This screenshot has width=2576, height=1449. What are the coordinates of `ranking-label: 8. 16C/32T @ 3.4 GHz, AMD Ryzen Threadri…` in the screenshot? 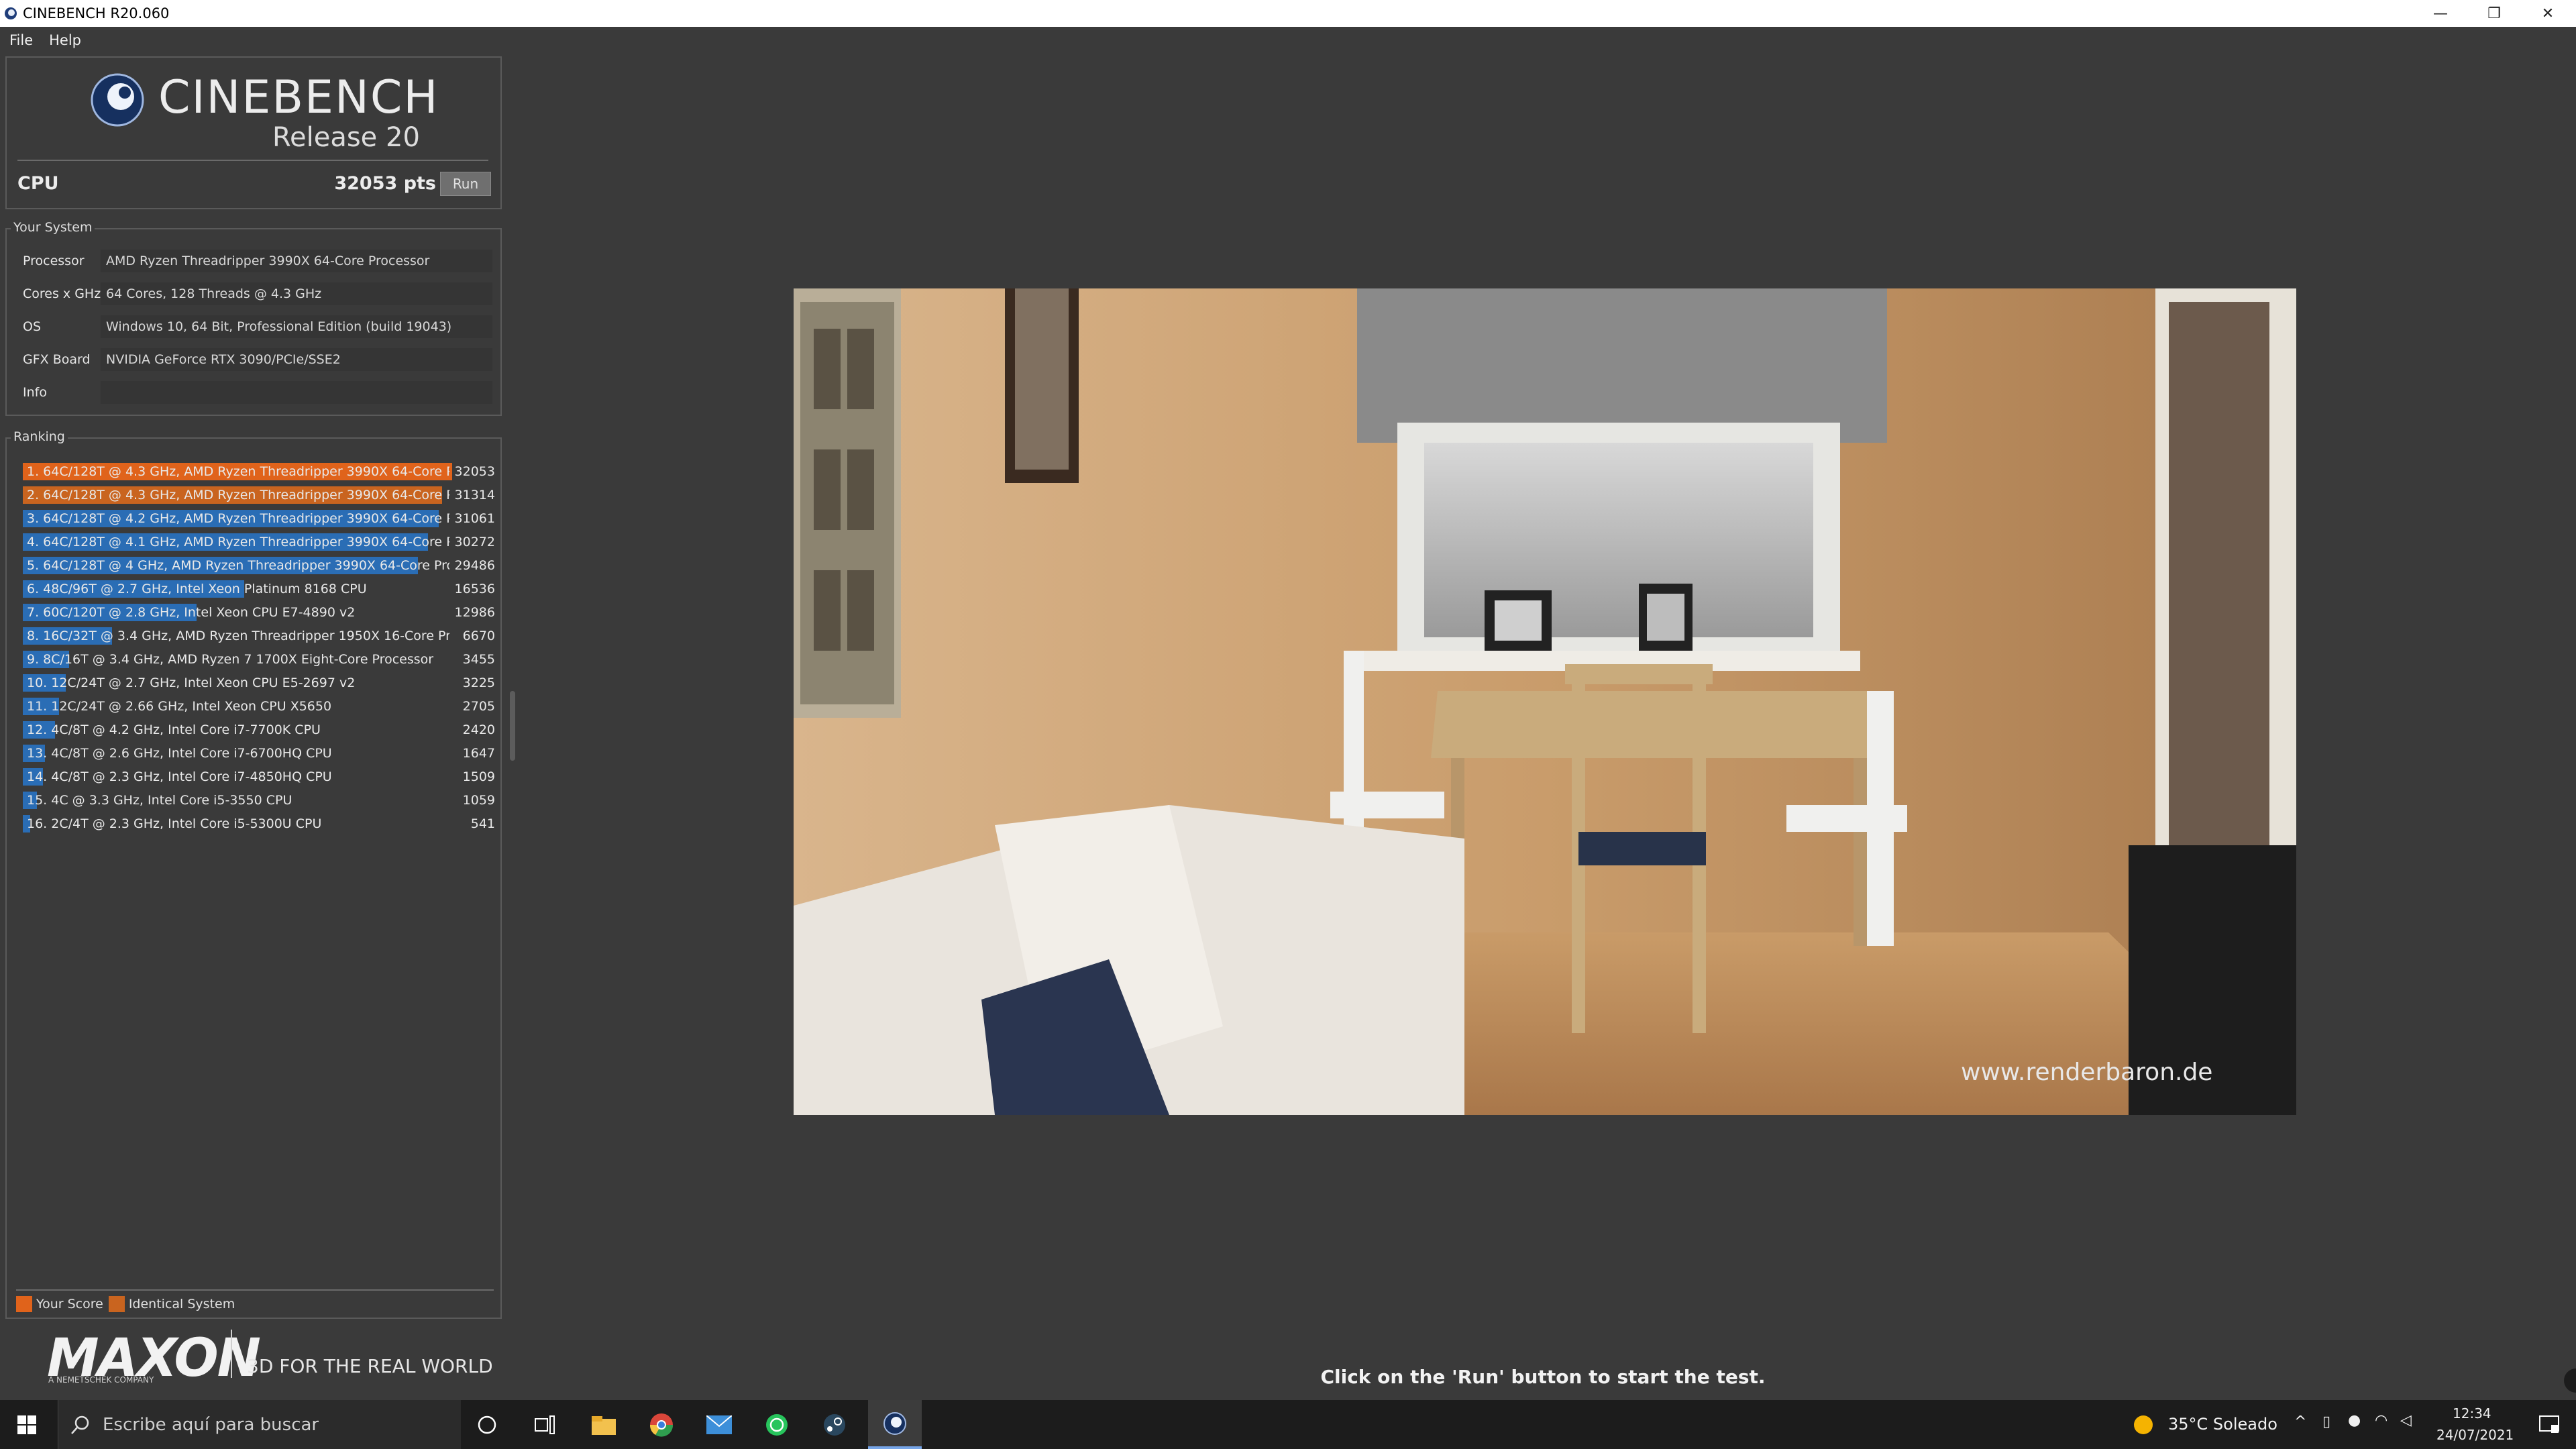 It's located at (238, 636).